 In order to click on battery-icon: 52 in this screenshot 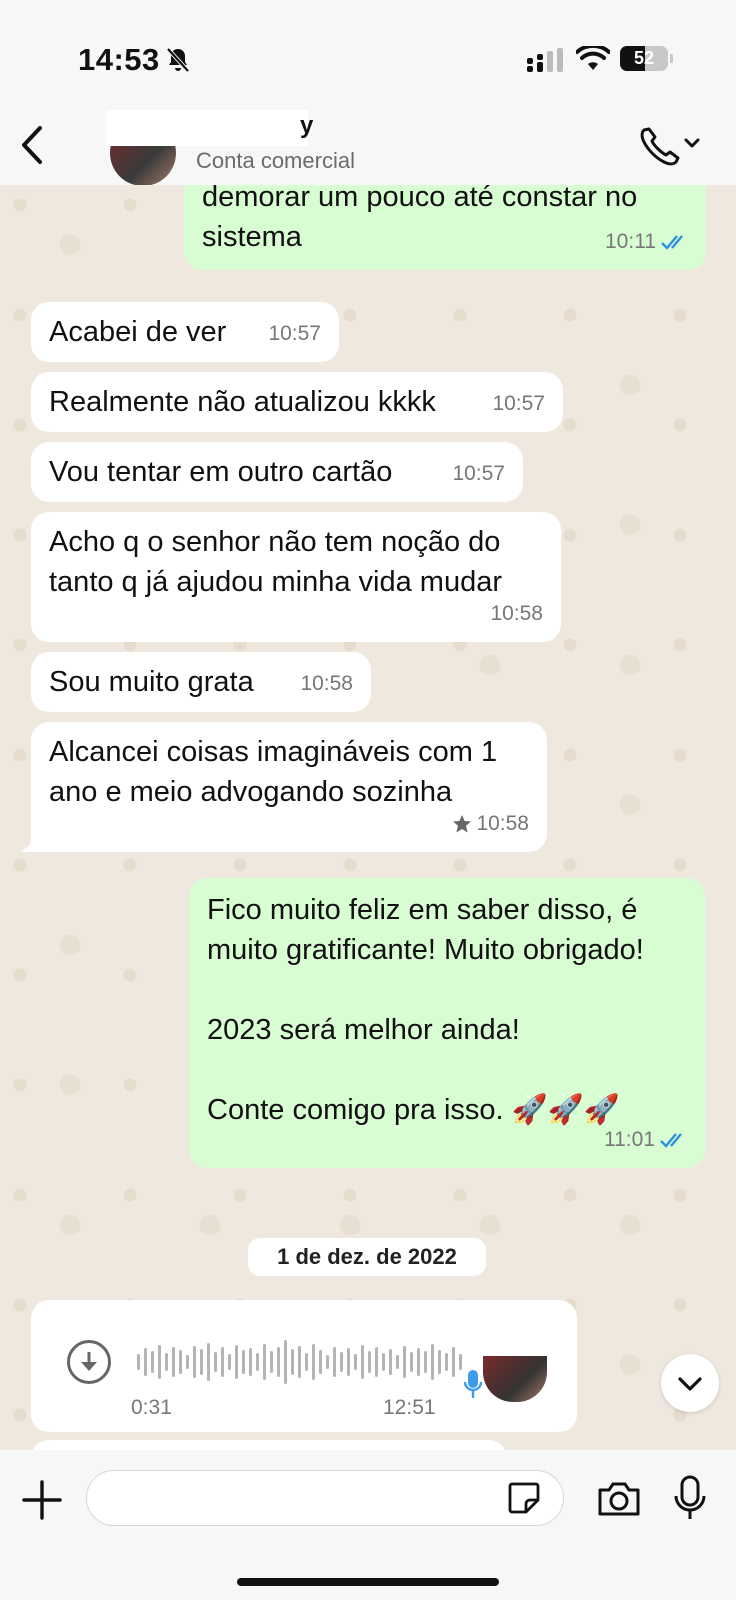, I will do `click(644, 58)`.